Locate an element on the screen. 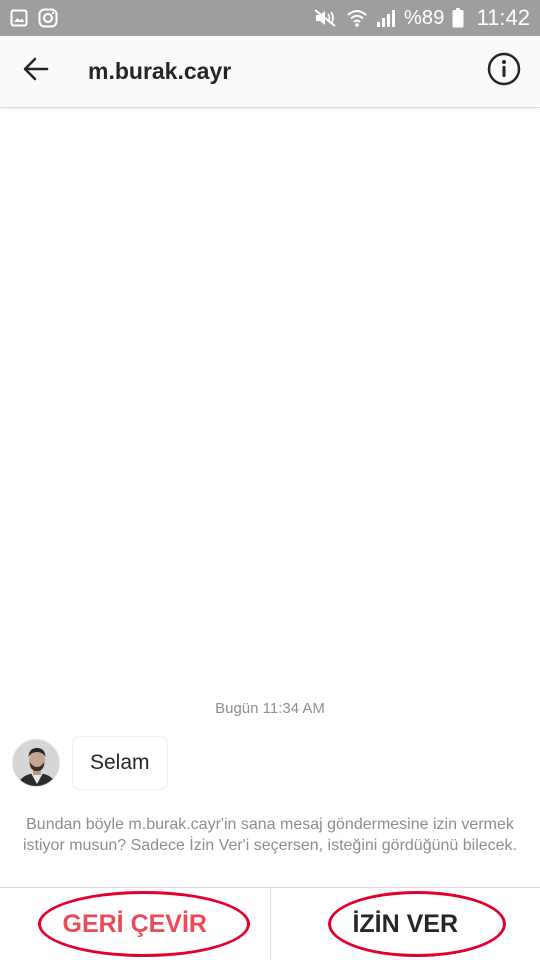  request-actions: GERİ ÇEVİR İZİN VER is located at coordinates (270, 923).